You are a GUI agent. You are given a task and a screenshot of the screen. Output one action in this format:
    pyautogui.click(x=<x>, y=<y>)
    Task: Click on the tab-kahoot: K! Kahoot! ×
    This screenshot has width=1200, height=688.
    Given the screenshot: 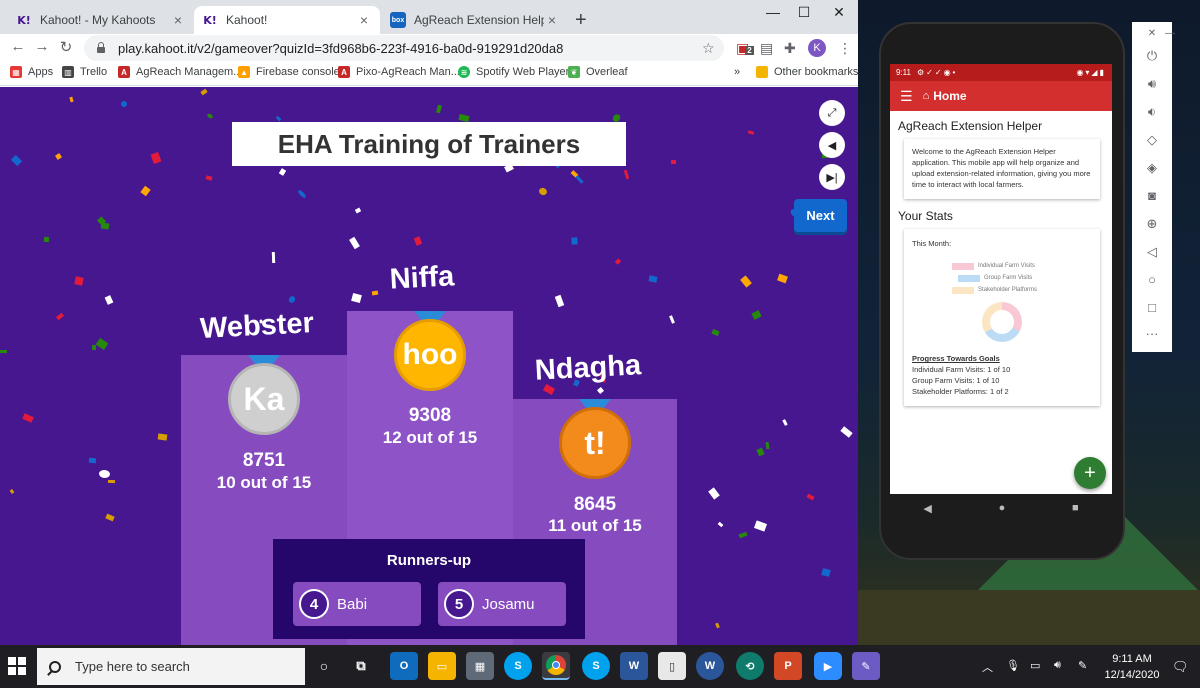 What is the action you would take?
    pyautogui.click(x=287, y=20)
    